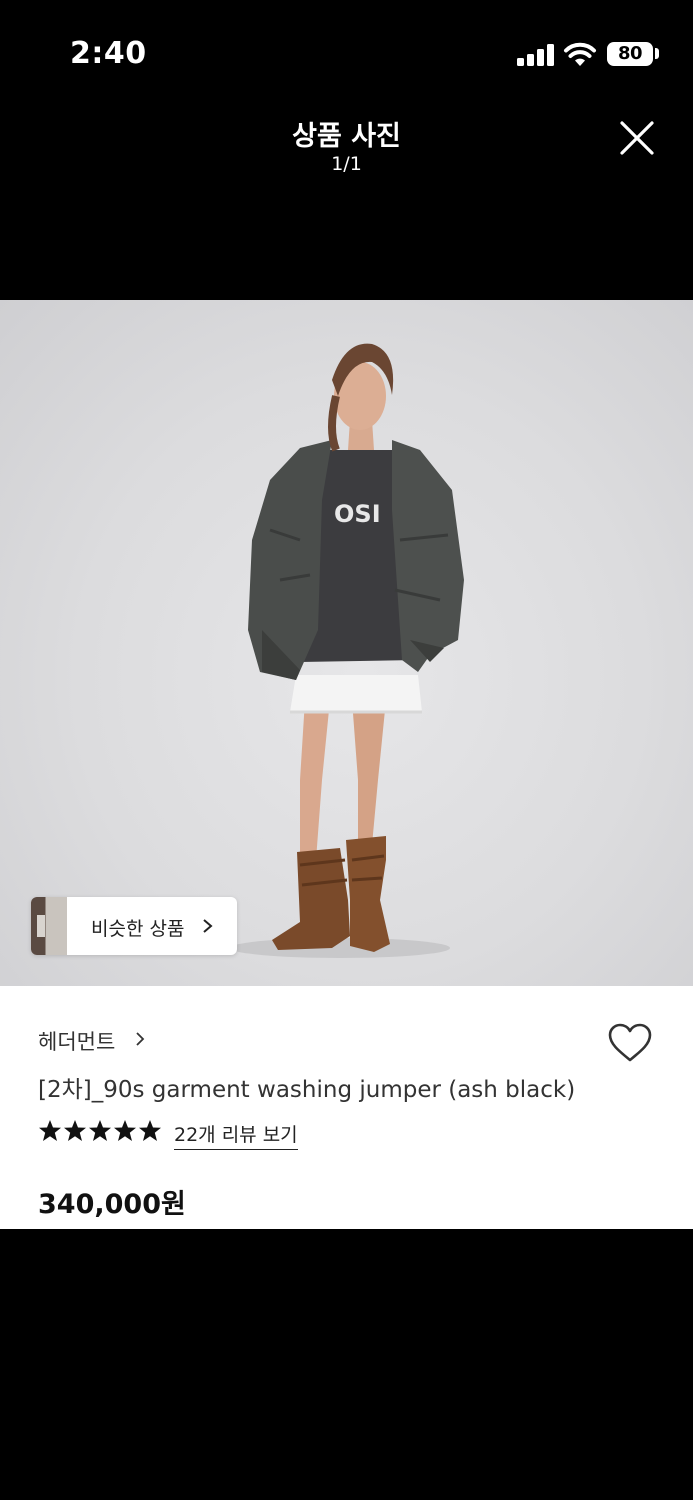  What do you see at coordinates (41, 926) in the screenshot?
I see `similar-thumbnail-figure` at bounding box center [41, 926].